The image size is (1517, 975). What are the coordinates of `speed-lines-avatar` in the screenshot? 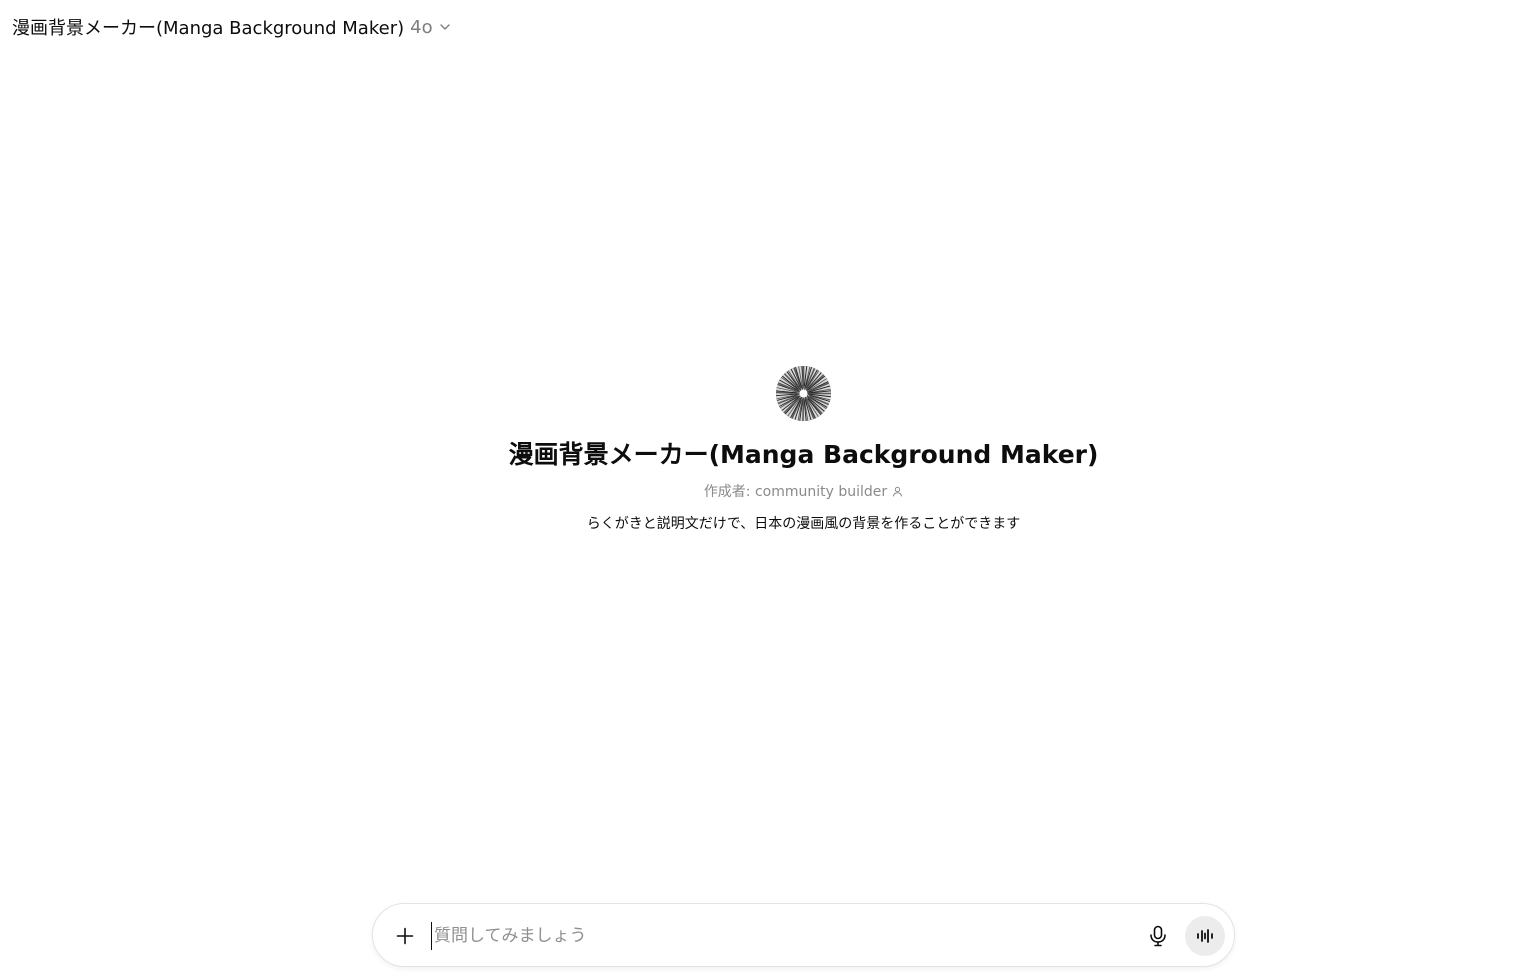 It's located at (803, 393).